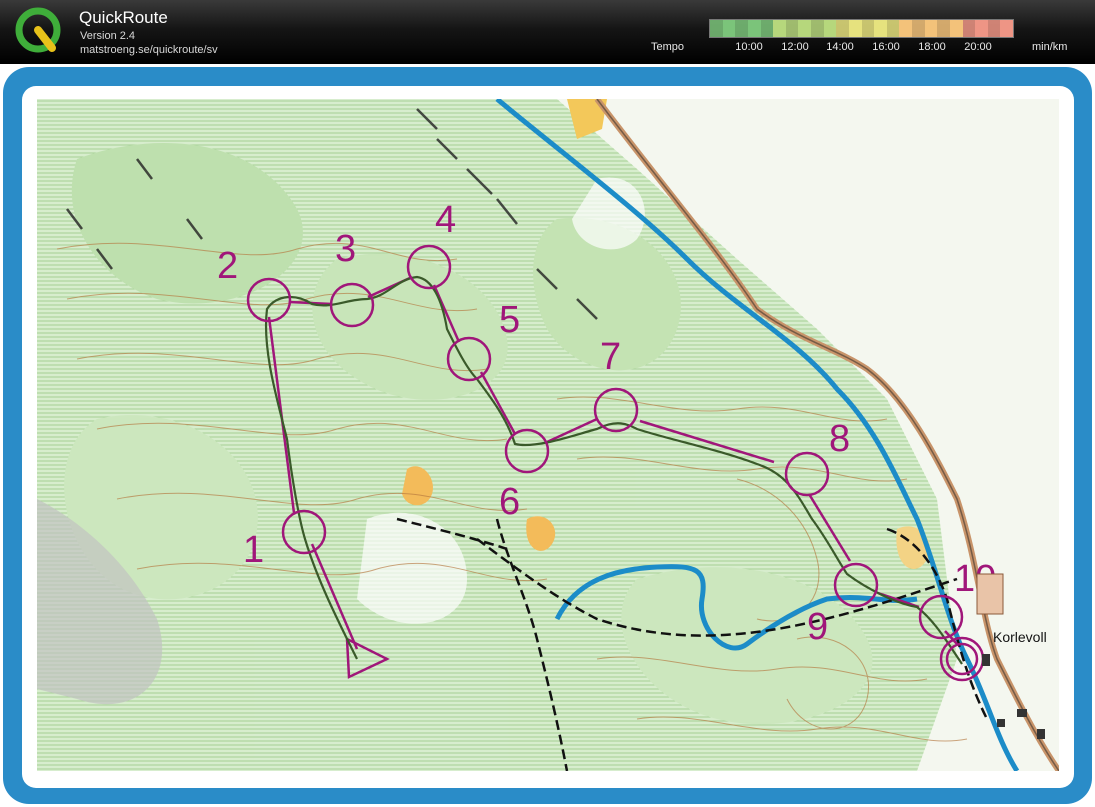  Describe the element at coordinates (932, 47) in the screenshot. I see `tempo-tick: 18:00` at that location.